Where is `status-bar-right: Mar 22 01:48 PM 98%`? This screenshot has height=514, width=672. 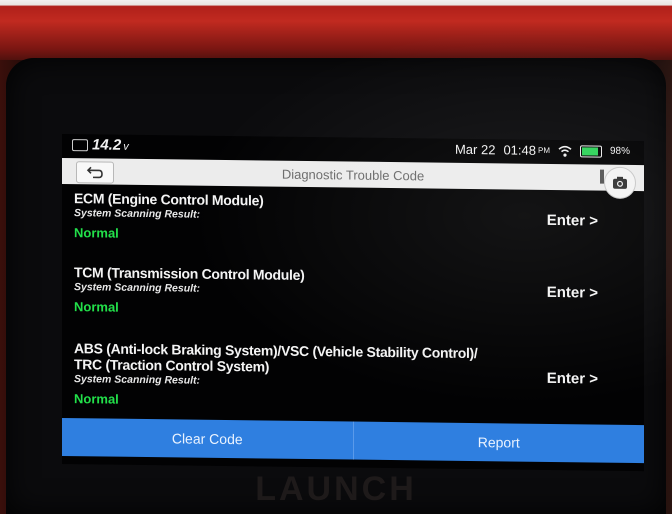
status-bar-right: Mar 22 01:48 PM 98% is located at coordinates (542, 150).